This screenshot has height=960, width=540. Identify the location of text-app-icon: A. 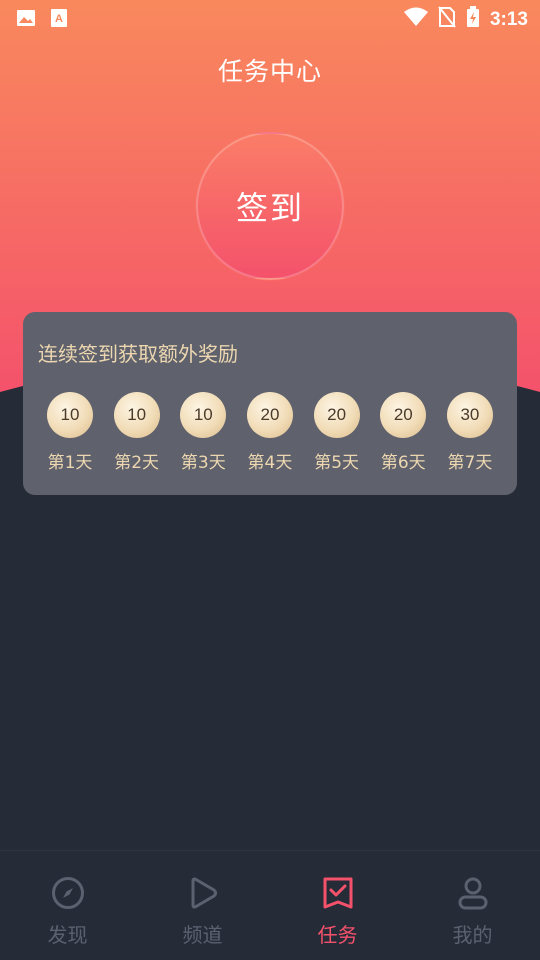
(59, 20).